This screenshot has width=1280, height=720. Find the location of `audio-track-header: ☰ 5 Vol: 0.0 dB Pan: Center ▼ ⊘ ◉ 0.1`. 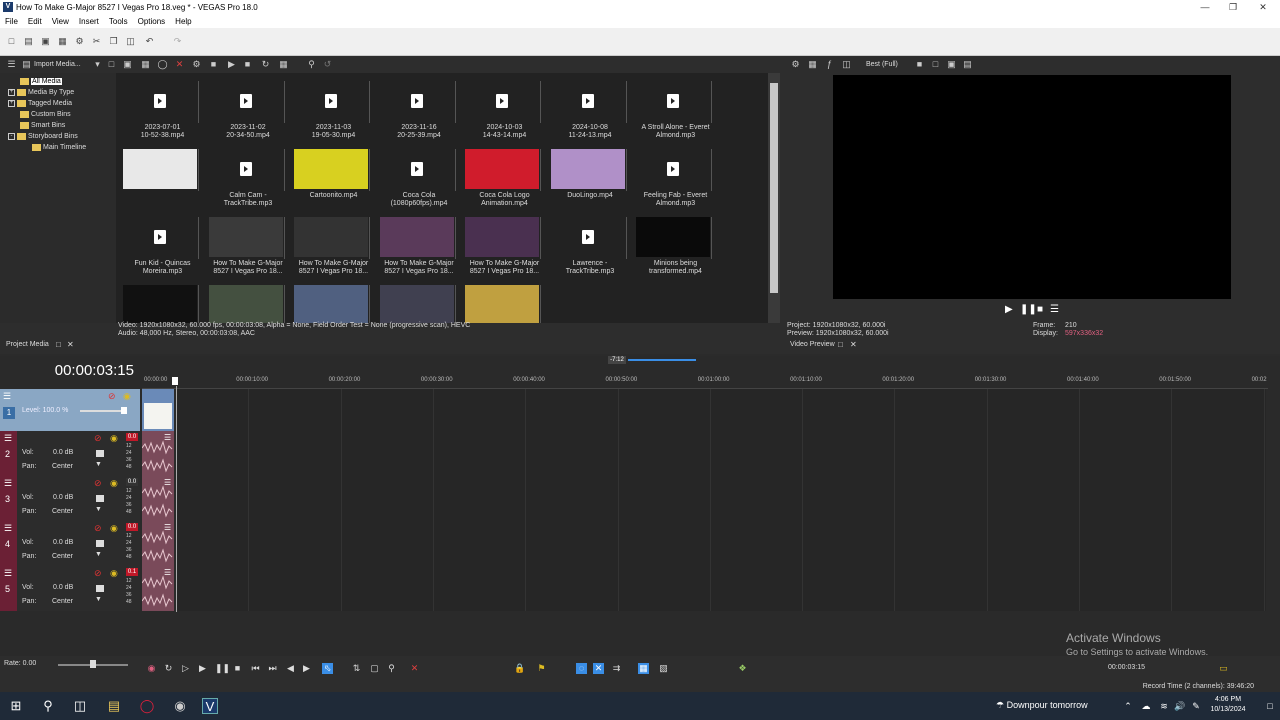

audio-track-header: ☰ 5 Vol: 0.0 dB Pan: Center ▼ ⊘ ◉ 0.1 is located at coordinates (70, 588).